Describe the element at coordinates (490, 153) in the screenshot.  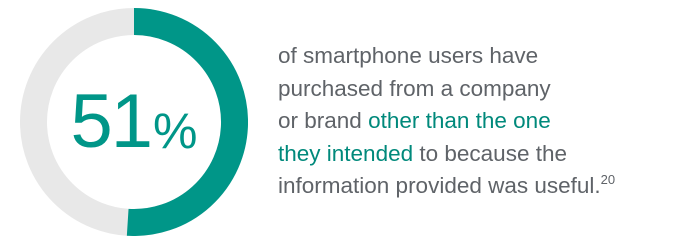
I see `description-line-4-suffix: to because the` at that location.